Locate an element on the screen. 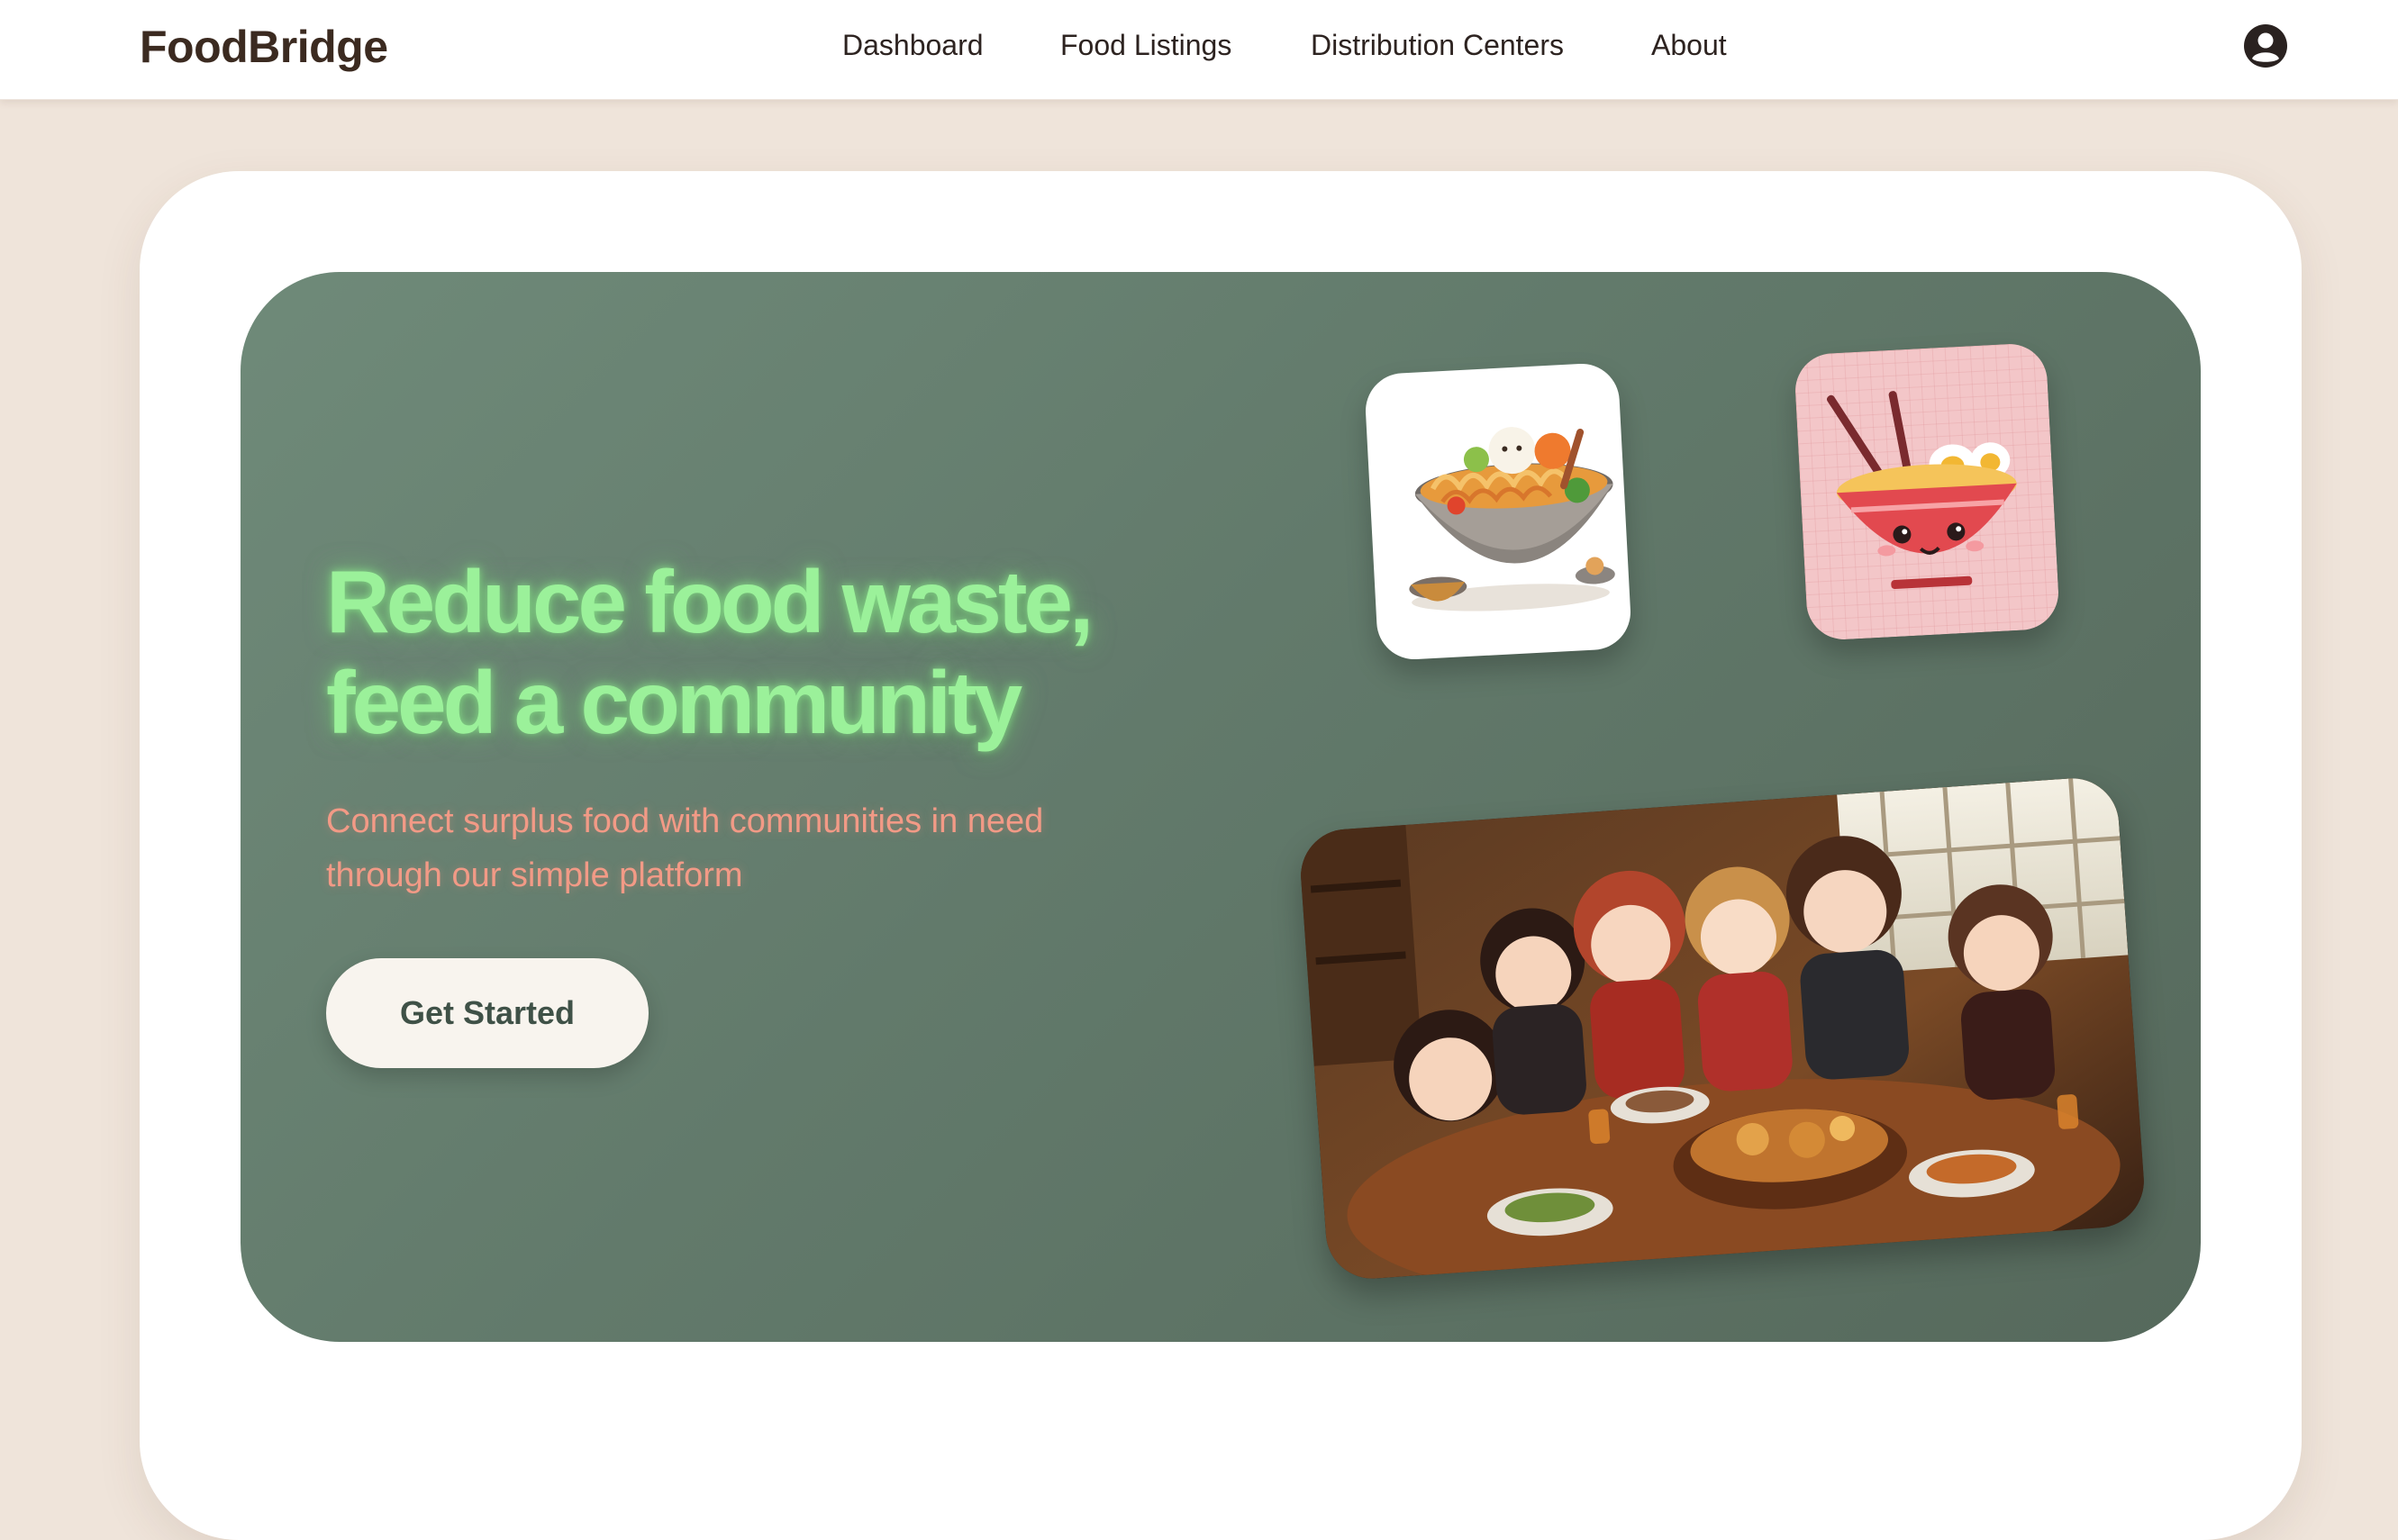 The image size is (2398, 1540). nav-link-food-listings: Food Listings is located at coordinates (1145, 45).